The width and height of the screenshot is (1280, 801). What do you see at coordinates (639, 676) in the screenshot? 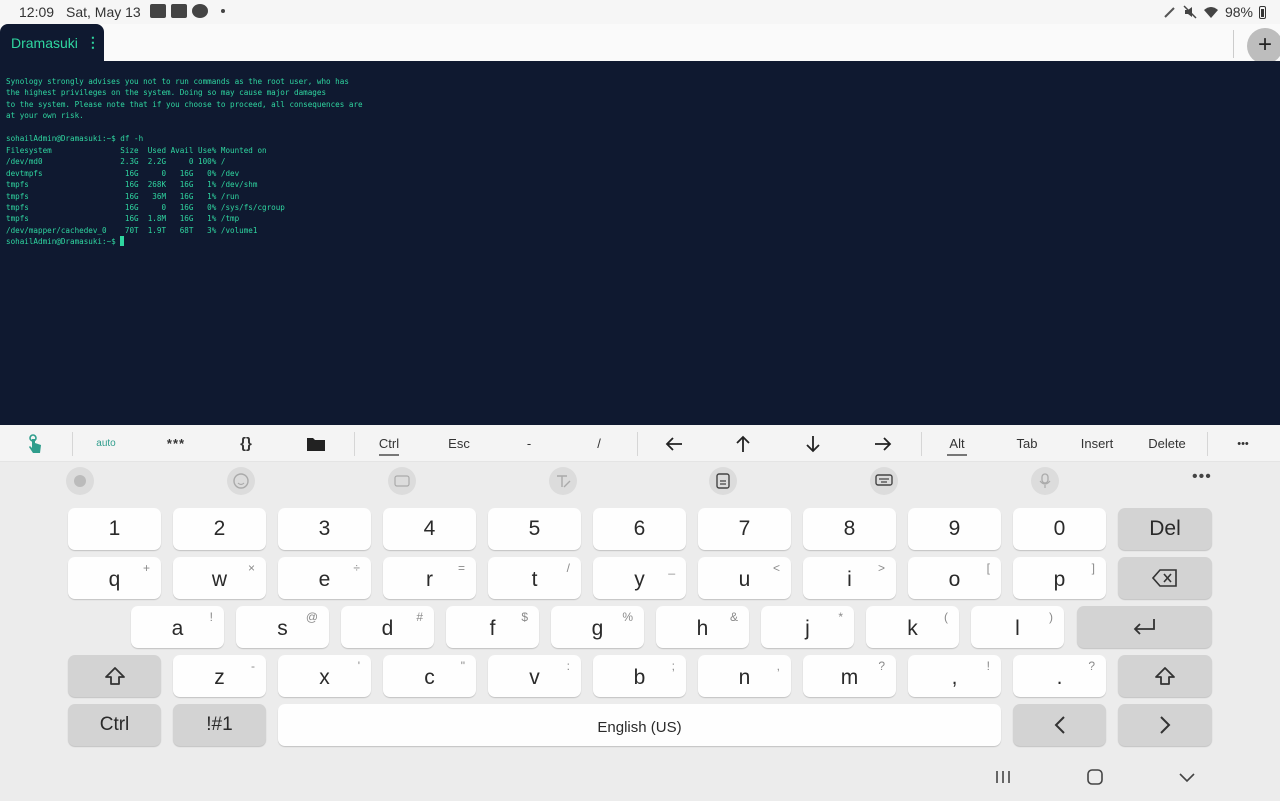
I see `key-b: b;` at bounding box center [639, 676].